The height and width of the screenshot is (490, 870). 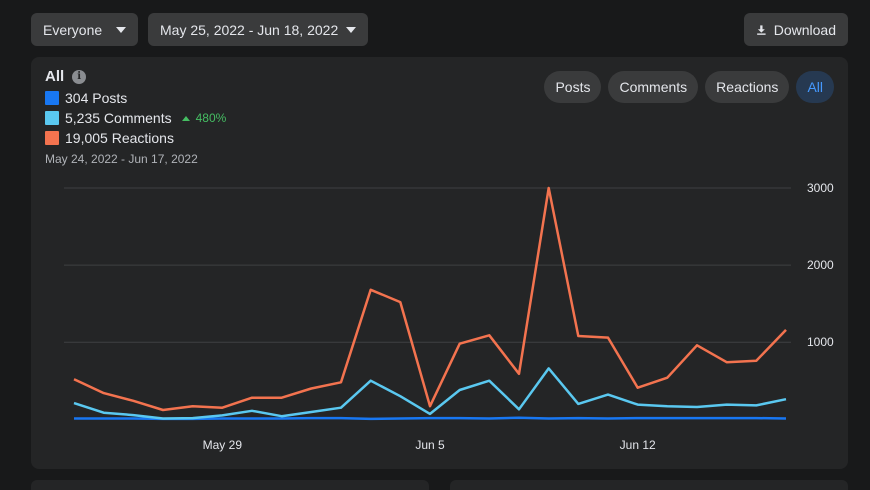 I want to click on tab-all: All, so click(x=815, y=87).